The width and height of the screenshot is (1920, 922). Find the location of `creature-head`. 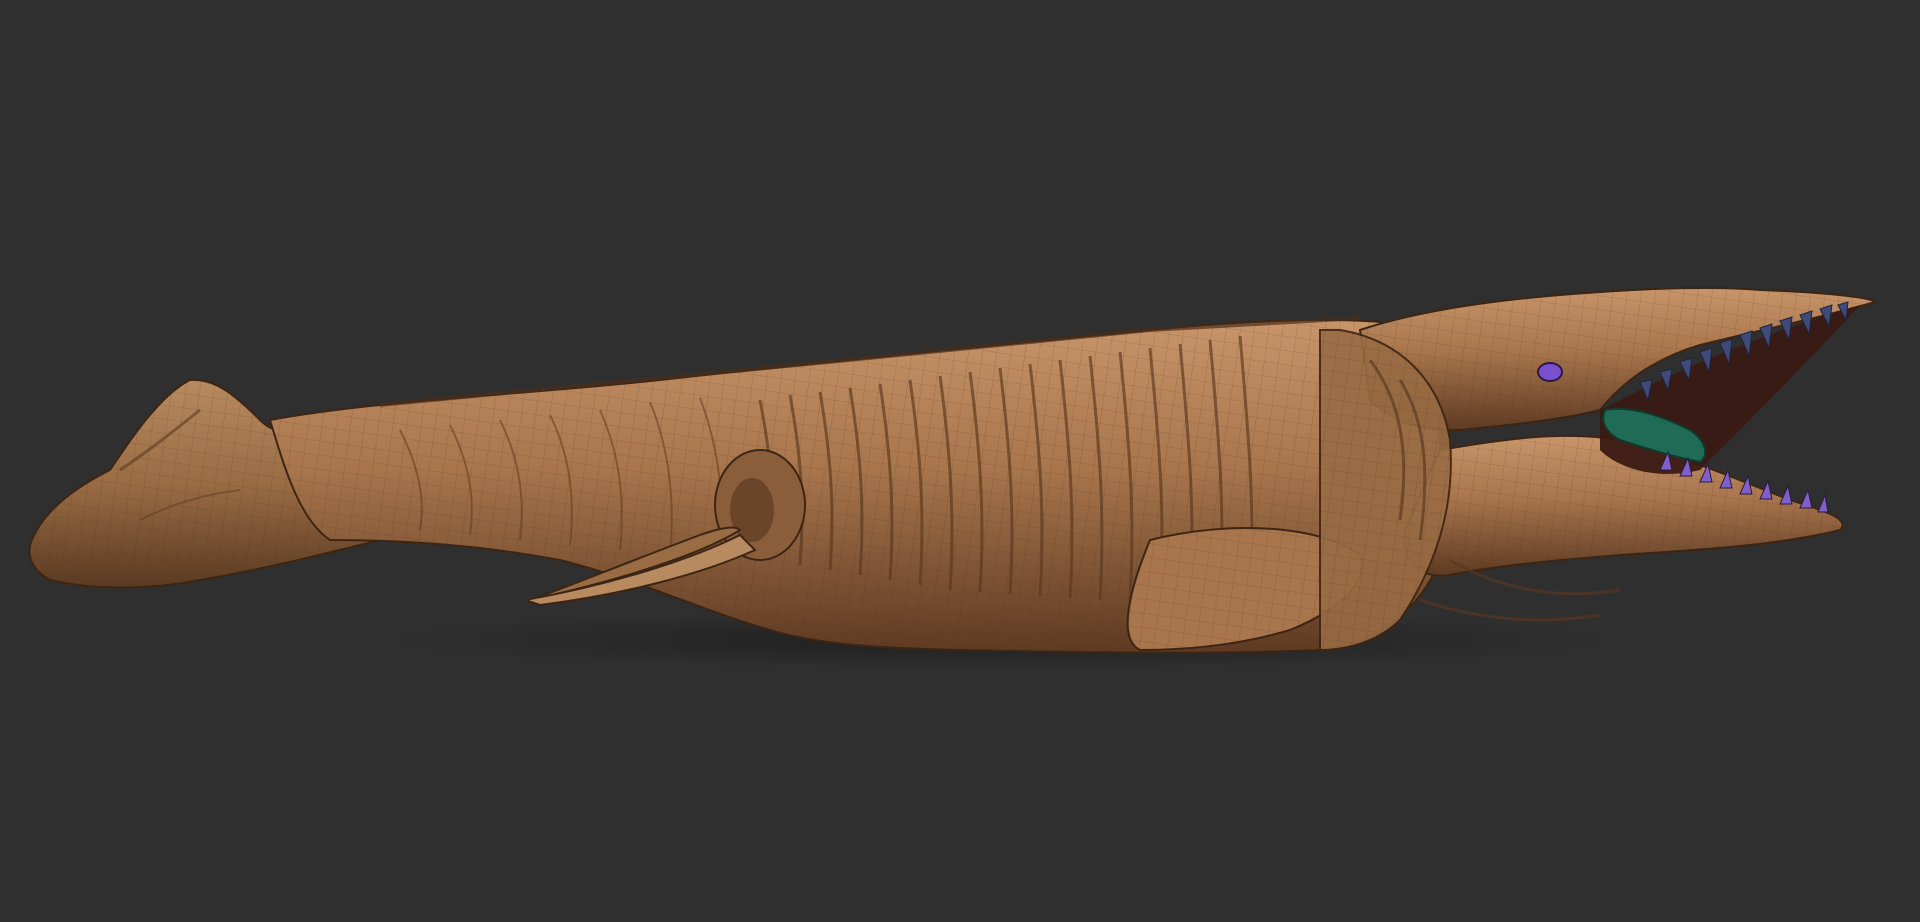

creature-head is located at coordinates (1598, 469).